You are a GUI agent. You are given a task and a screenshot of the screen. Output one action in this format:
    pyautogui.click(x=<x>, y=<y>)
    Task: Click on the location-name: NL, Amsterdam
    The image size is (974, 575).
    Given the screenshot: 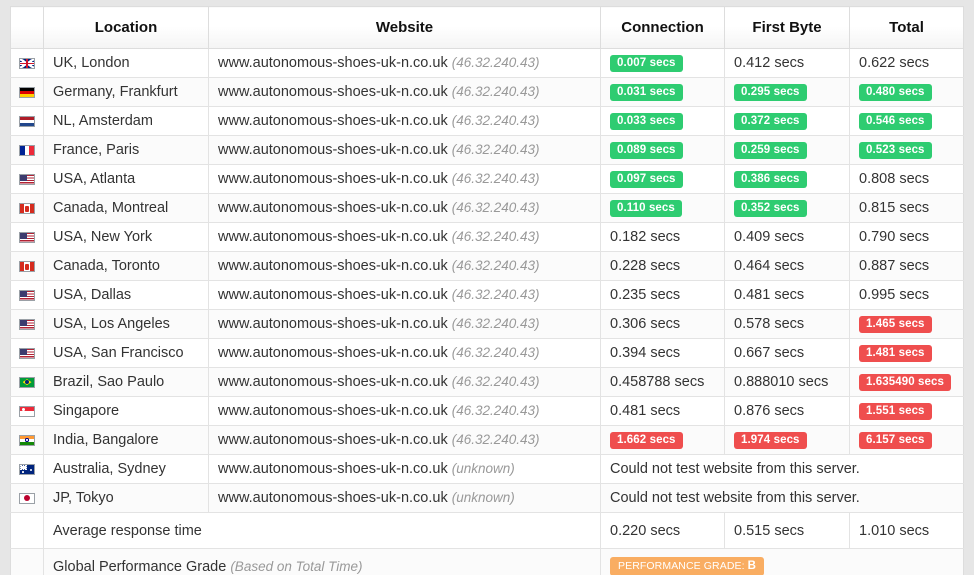 What is the action you would take?
    pyautogui.click(x=126, y=121)
    